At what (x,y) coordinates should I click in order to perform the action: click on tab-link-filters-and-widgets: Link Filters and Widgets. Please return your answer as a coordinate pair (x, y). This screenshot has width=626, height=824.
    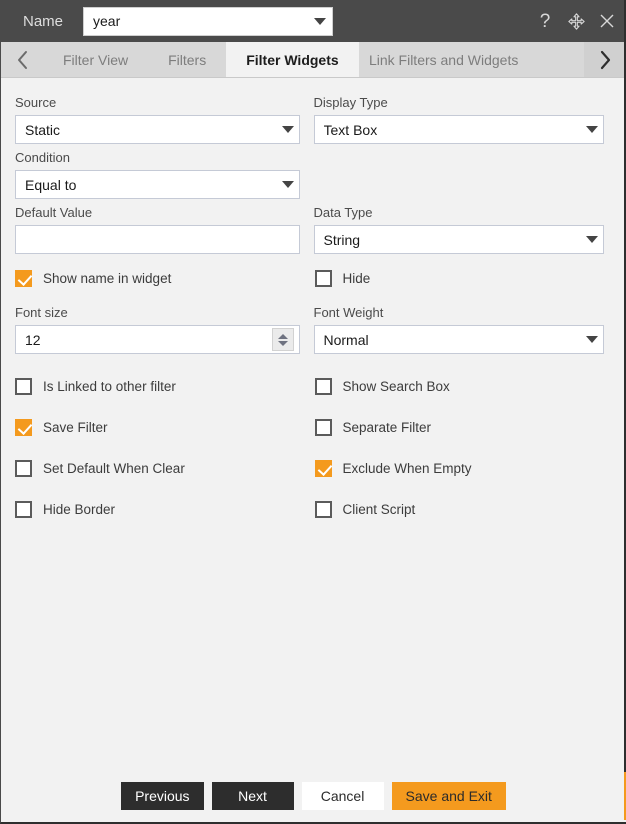
    Looking at the image, I should click on (443, 59).